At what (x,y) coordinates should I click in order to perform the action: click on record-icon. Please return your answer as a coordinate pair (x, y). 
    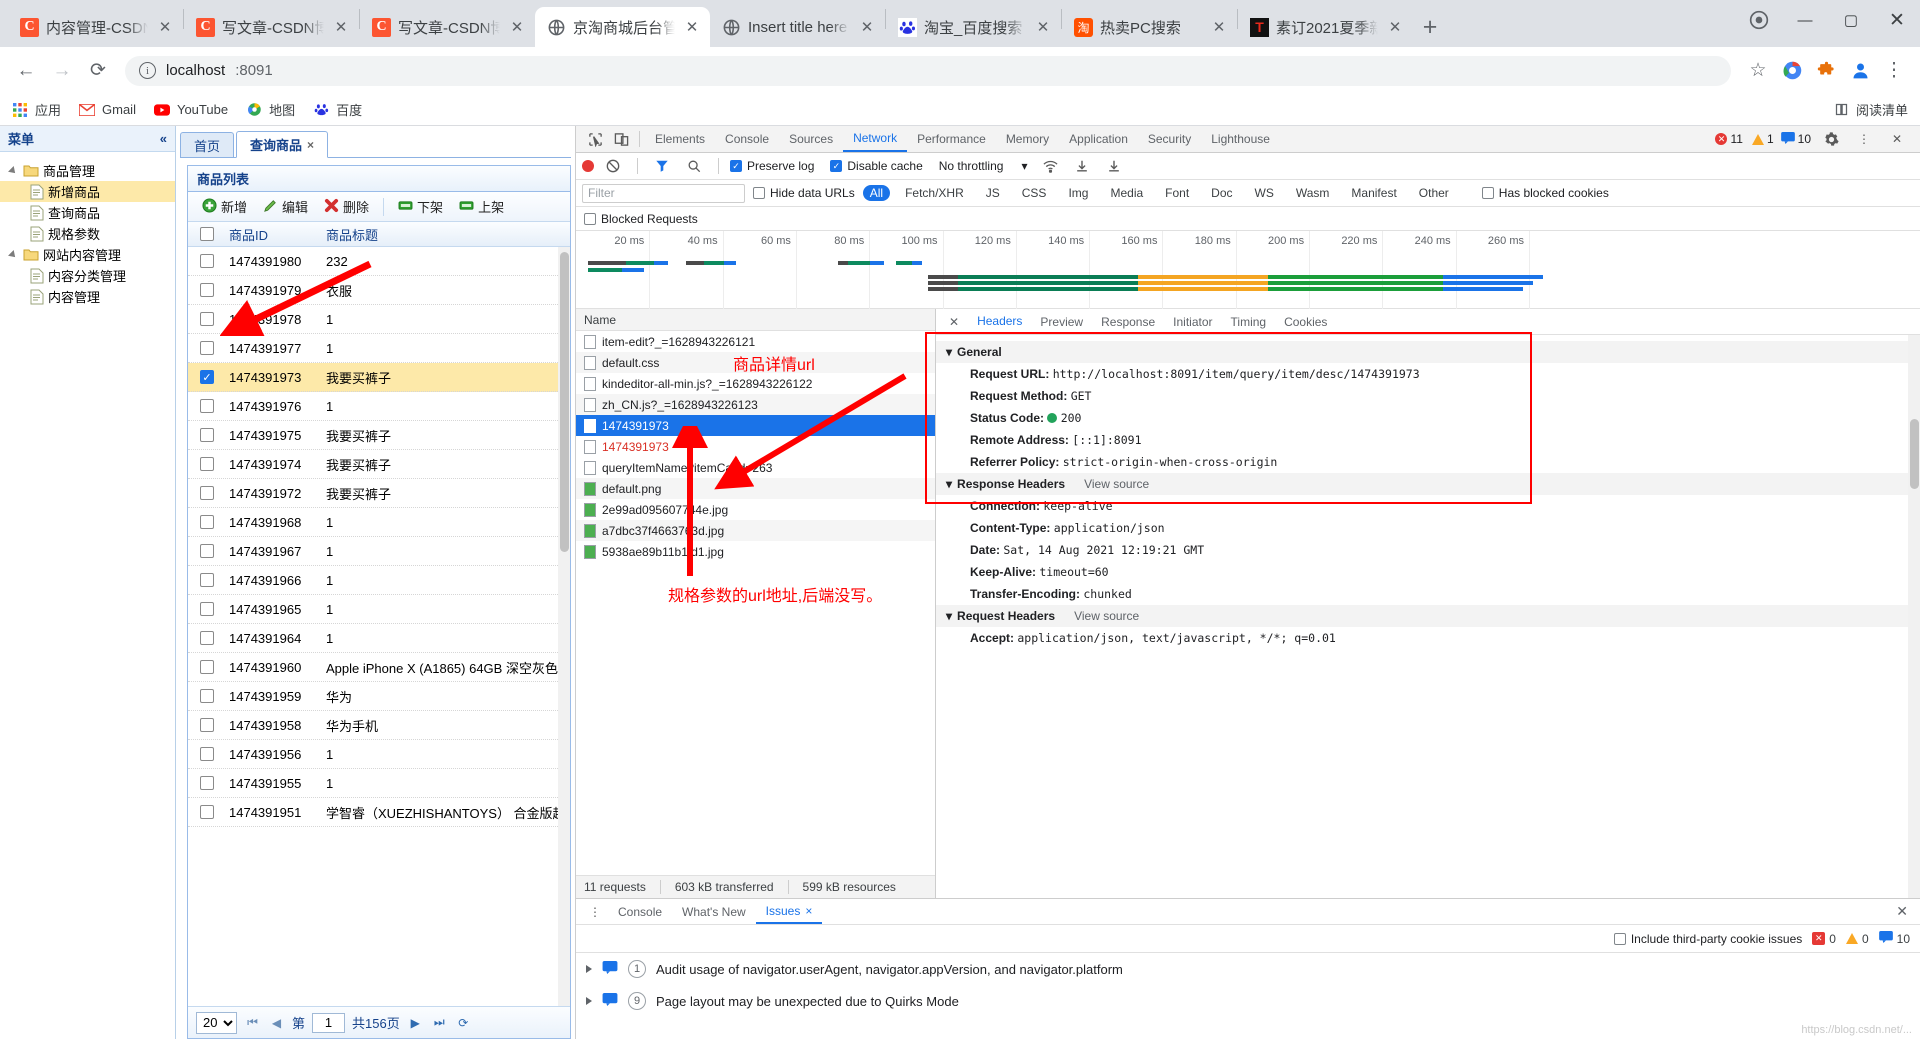
    Looking at the image, I should click on (588, 166).